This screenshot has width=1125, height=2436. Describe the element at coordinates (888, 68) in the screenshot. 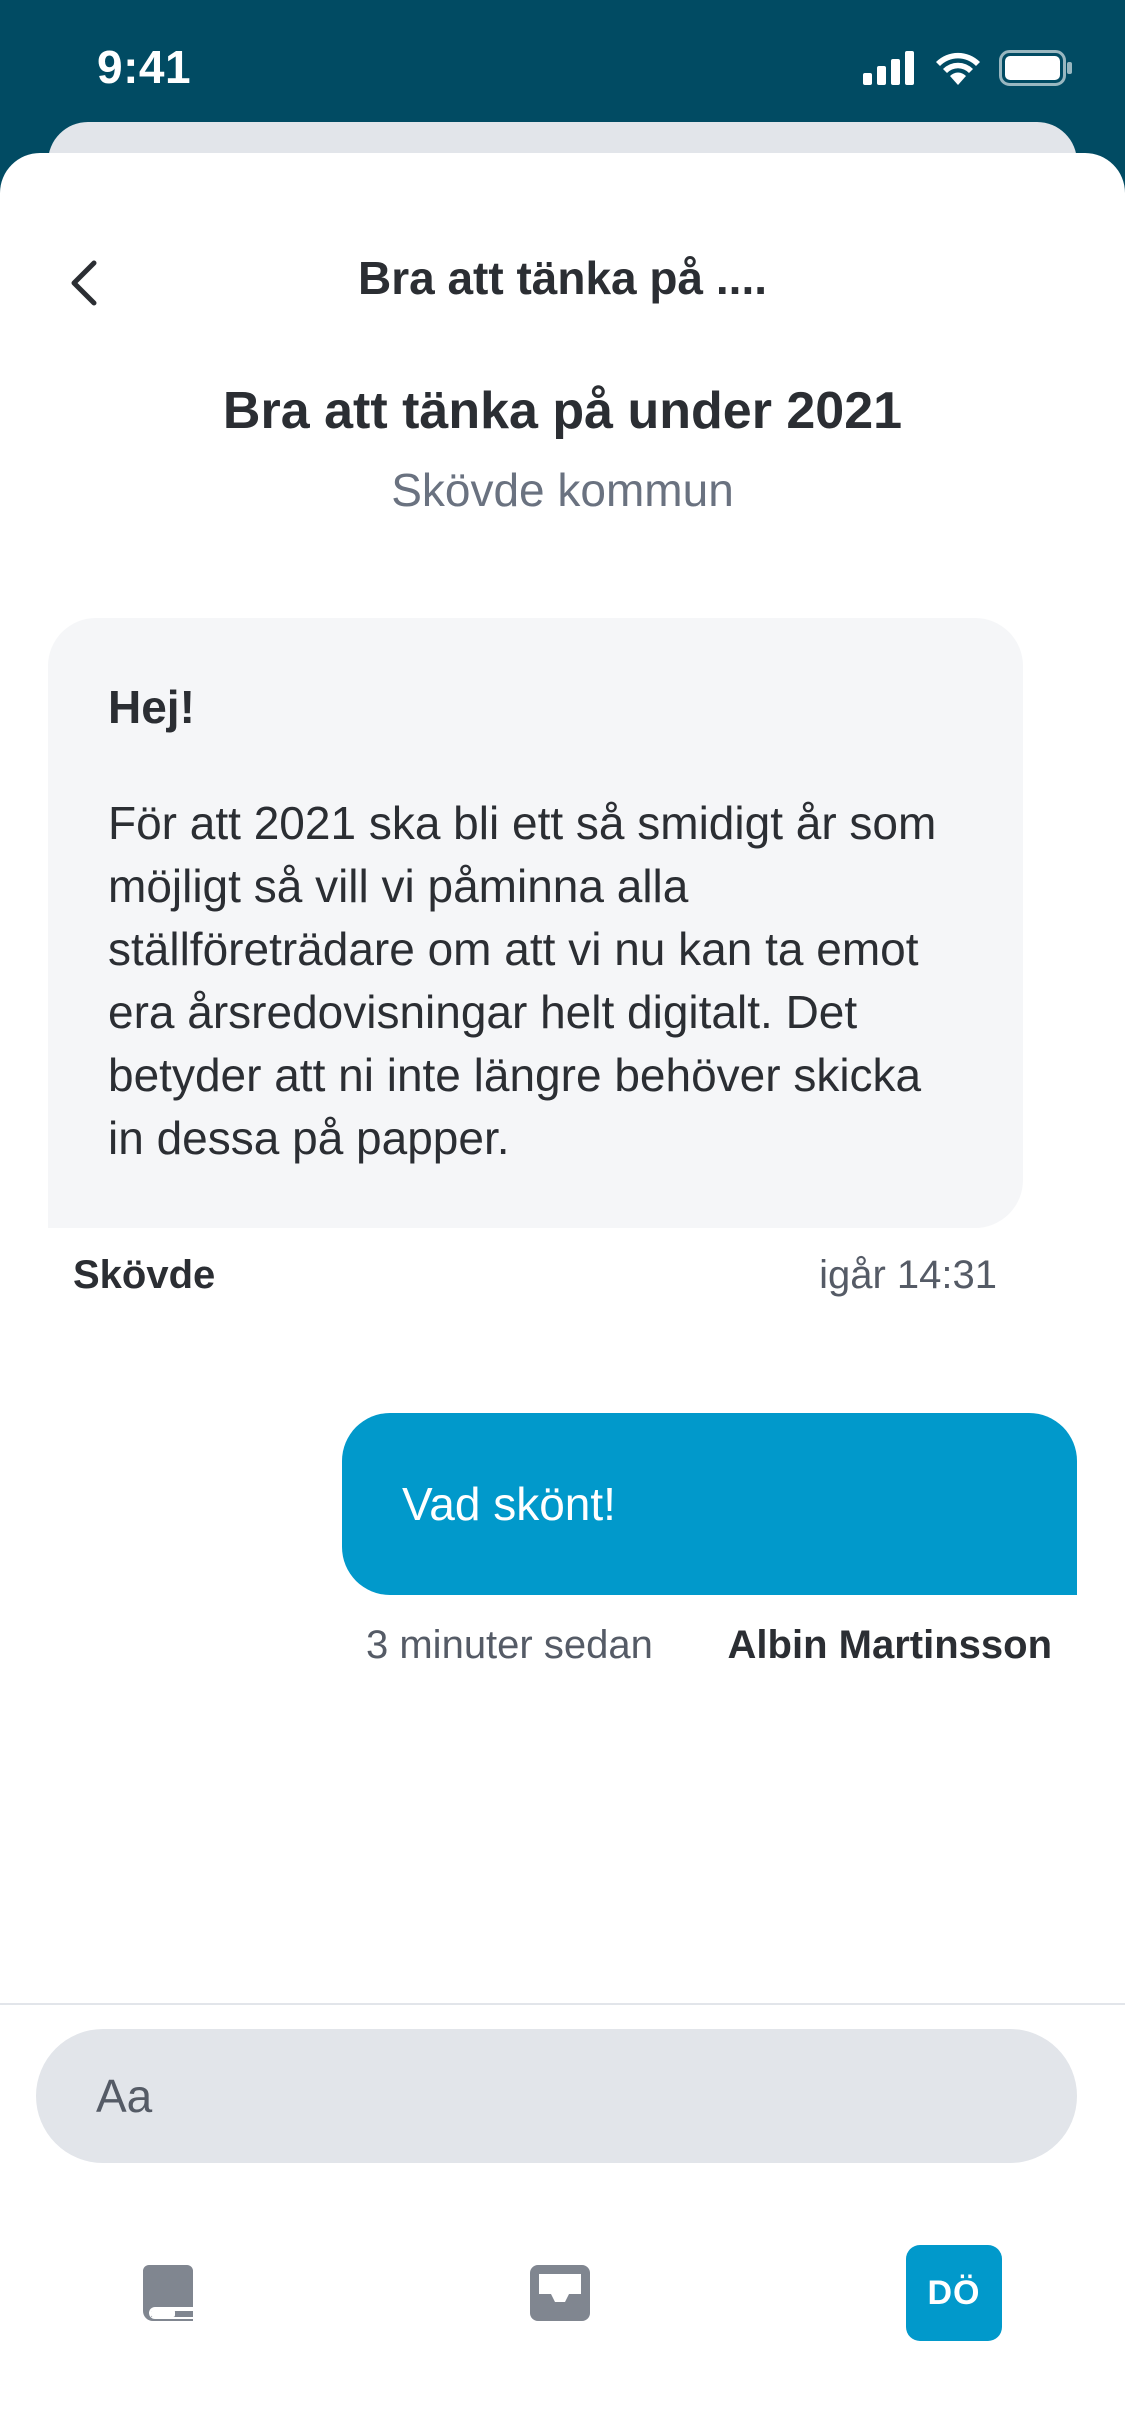

I see `cellular-signal-icon` at that location.